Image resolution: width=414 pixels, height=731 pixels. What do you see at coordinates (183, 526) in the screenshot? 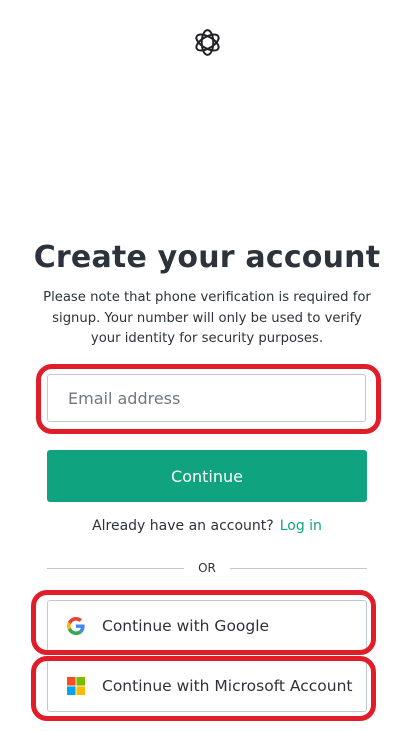
I see `login-prompt-text: Already have an account?` at bounding box center [183, 526].